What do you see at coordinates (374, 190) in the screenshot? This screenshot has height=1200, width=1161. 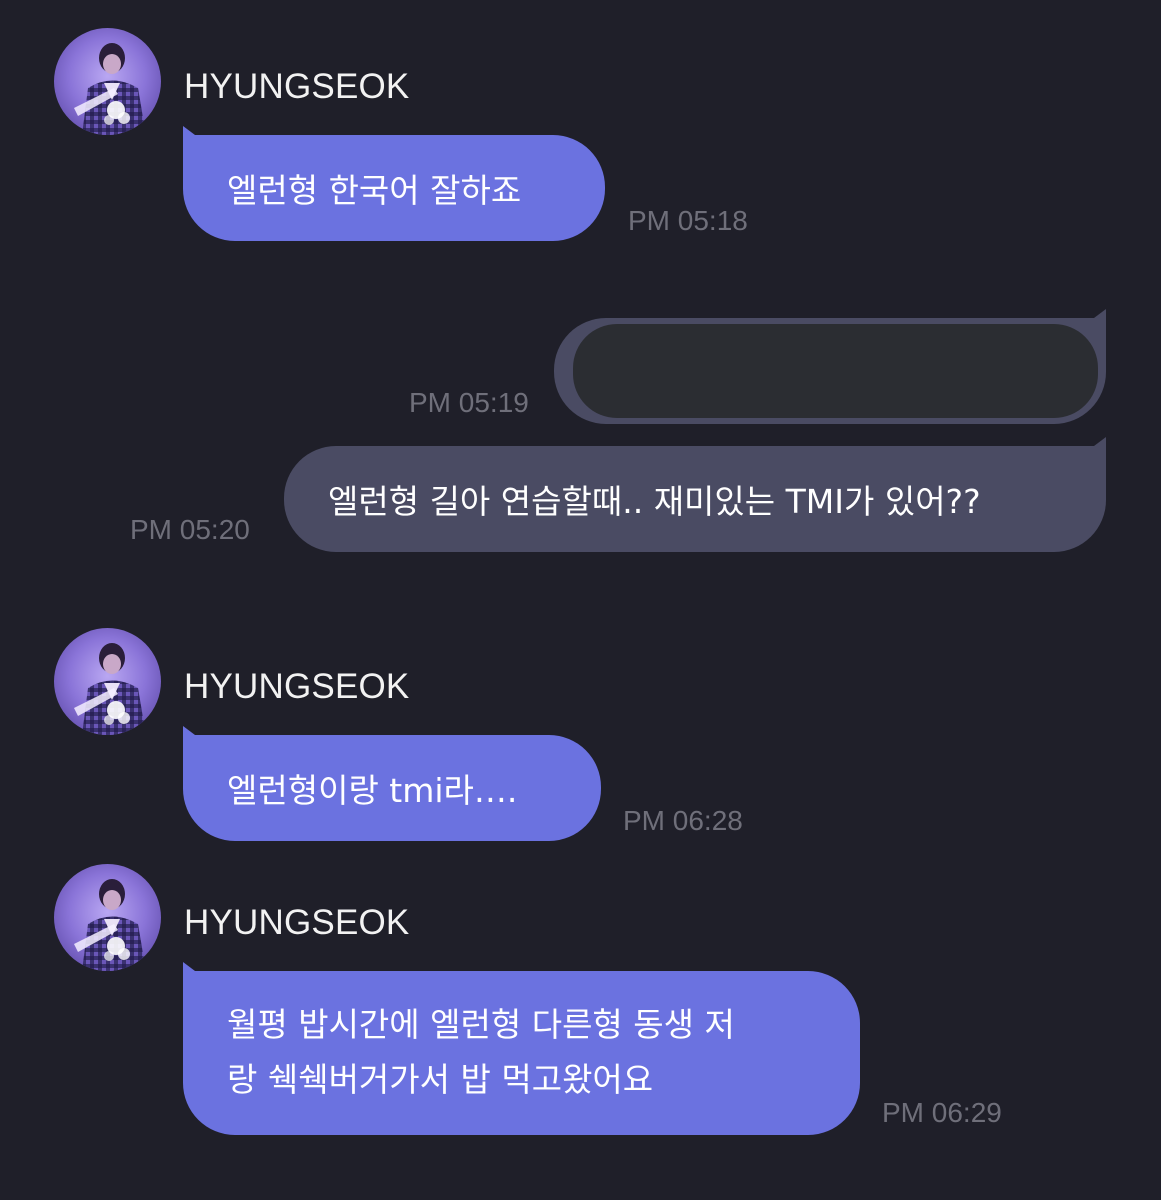 I see `message-text: 엘런형 한국어 잘하죠` at bounding box center [374, 190].